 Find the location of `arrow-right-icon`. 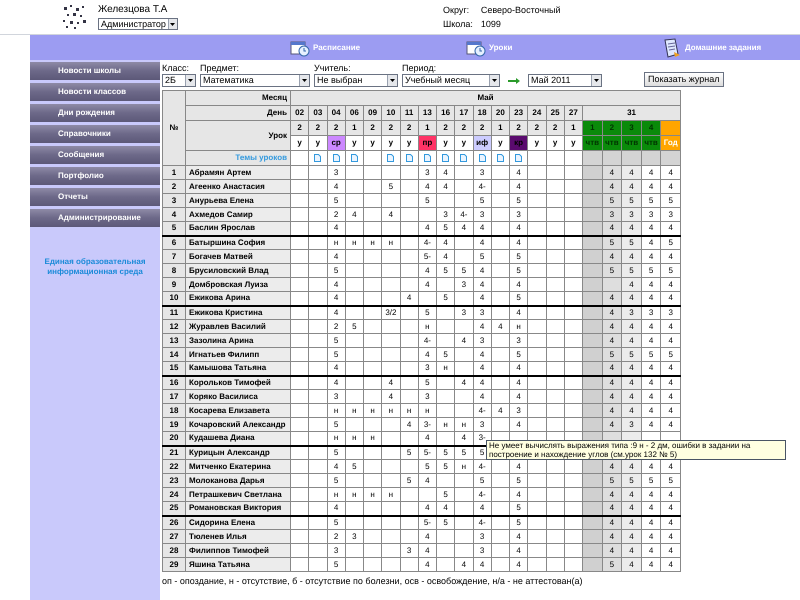

arrow-right-icon is located at coordinates (514, 81).